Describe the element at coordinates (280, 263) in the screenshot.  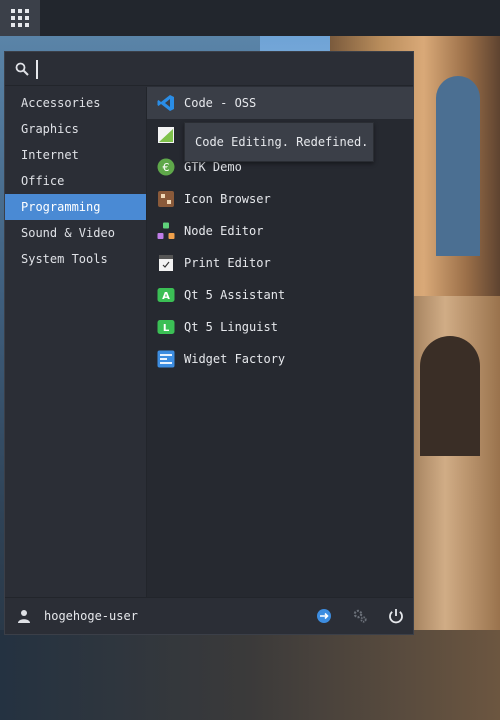
I see `app-item-print-editor: Print Editor` at that location.